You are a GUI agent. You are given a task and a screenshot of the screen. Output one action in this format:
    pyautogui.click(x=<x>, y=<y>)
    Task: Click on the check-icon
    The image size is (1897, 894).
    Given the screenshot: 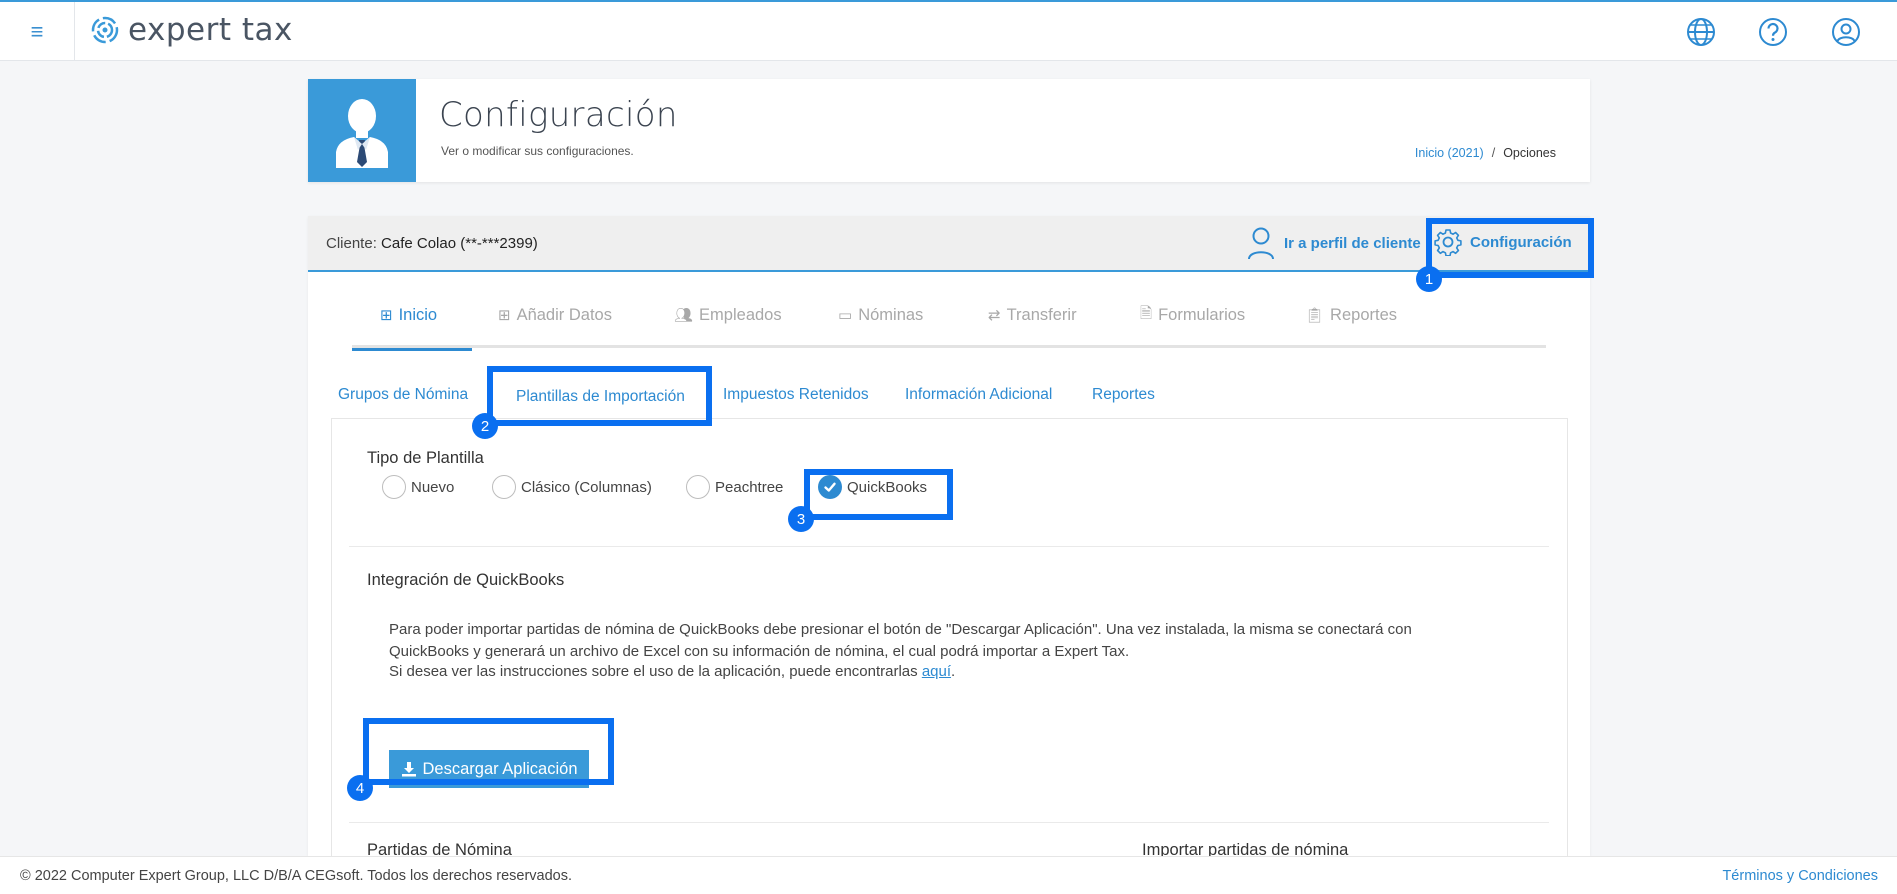 What is the action you would take?
    pyautogui.click(x=830, y=487)
    